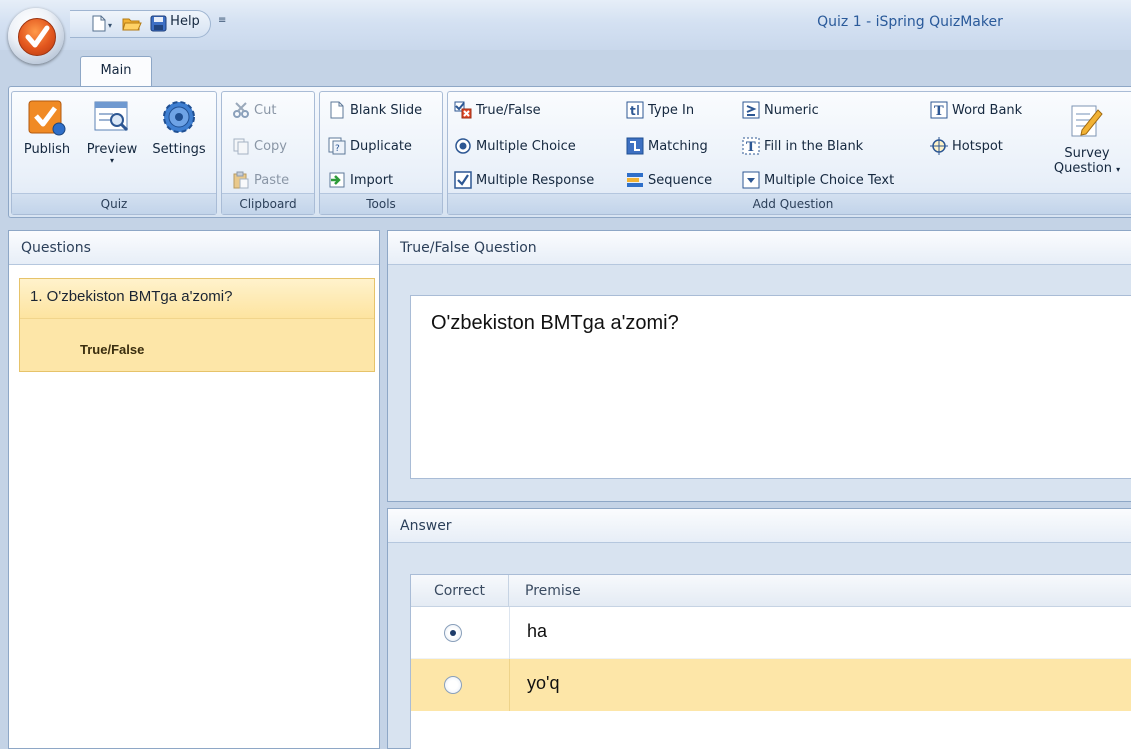 Image resolution: width=1131 pixels, height=749 pixels. I want to click on fill-in-blank-icon: T, so click(751, 146).